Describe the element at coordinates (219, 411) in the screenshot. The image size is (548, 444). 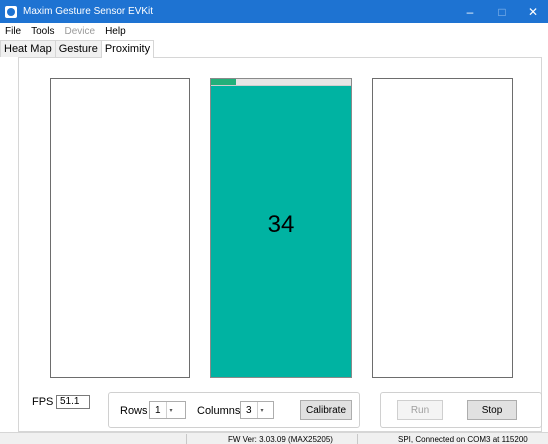
I see `columns-label: Columns` at that location.